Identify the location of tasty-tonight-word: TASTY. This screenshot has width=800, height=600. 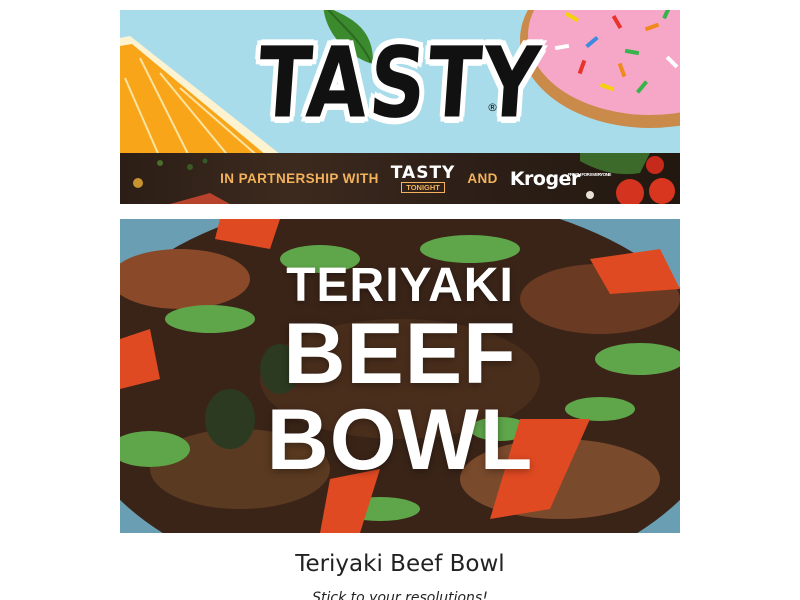
(423, 172).